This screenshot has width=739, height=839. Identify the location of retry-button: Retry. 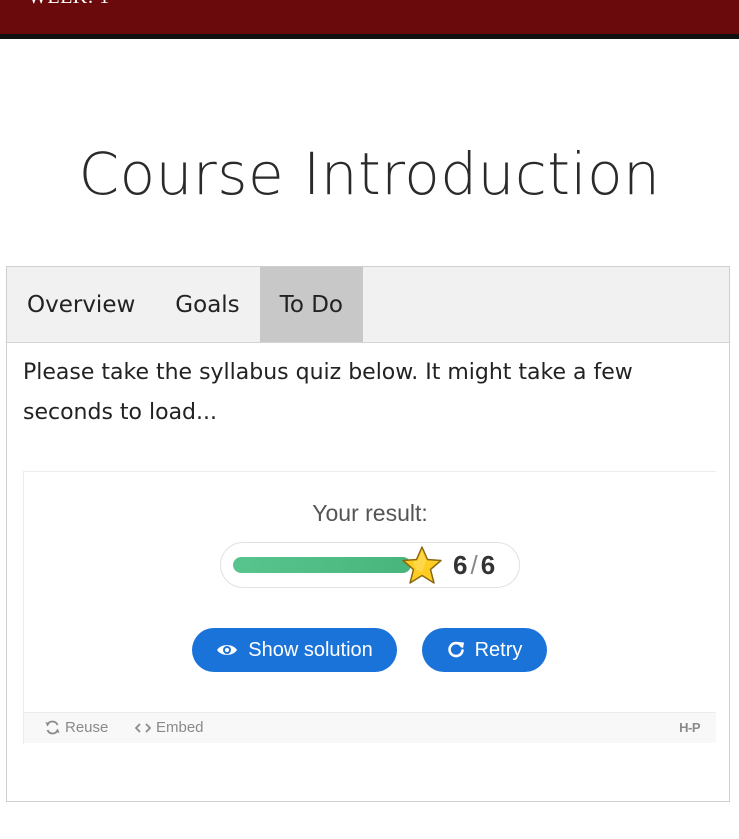
(484, 650).